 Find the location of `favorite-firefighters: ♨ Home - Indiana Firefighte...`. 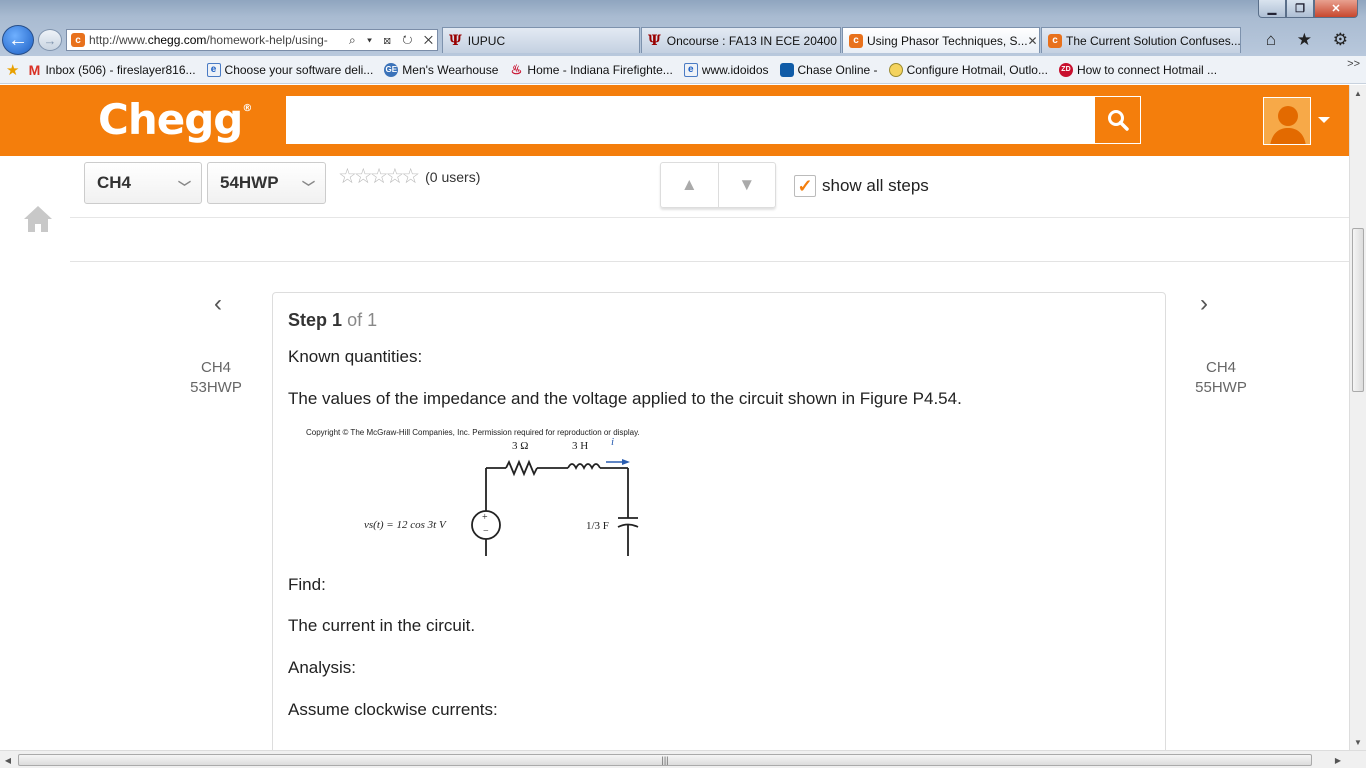

favorite-firefighters: ♨ Home - Indiana Firefighte... is located at coordinates (591, 69).